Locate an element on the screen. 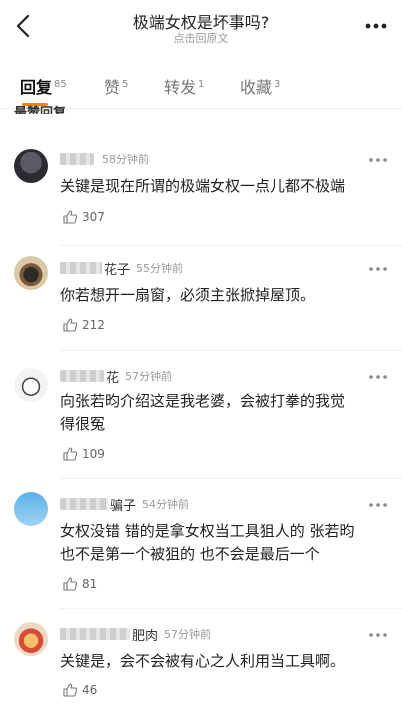  comment-author: 58分钟前 is located at coordinates (104, 159).